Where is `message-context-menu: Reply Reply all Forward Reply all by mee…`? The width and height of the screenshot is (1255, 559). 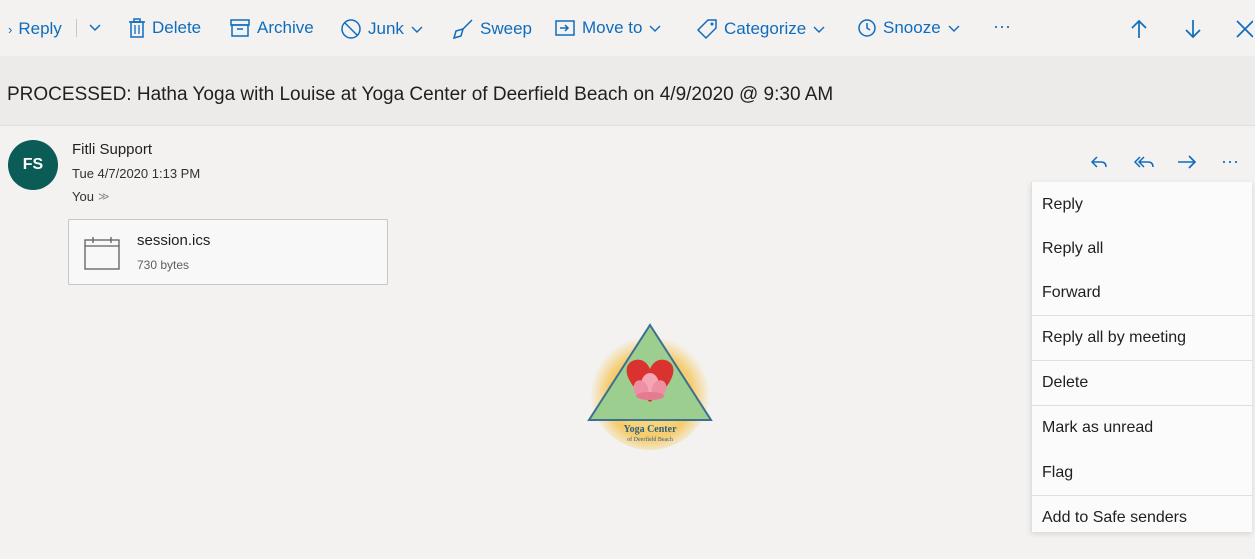 message-context-menu: Reply Reply all Forward Reply all by mee… is located at coordinates (1141, 357).